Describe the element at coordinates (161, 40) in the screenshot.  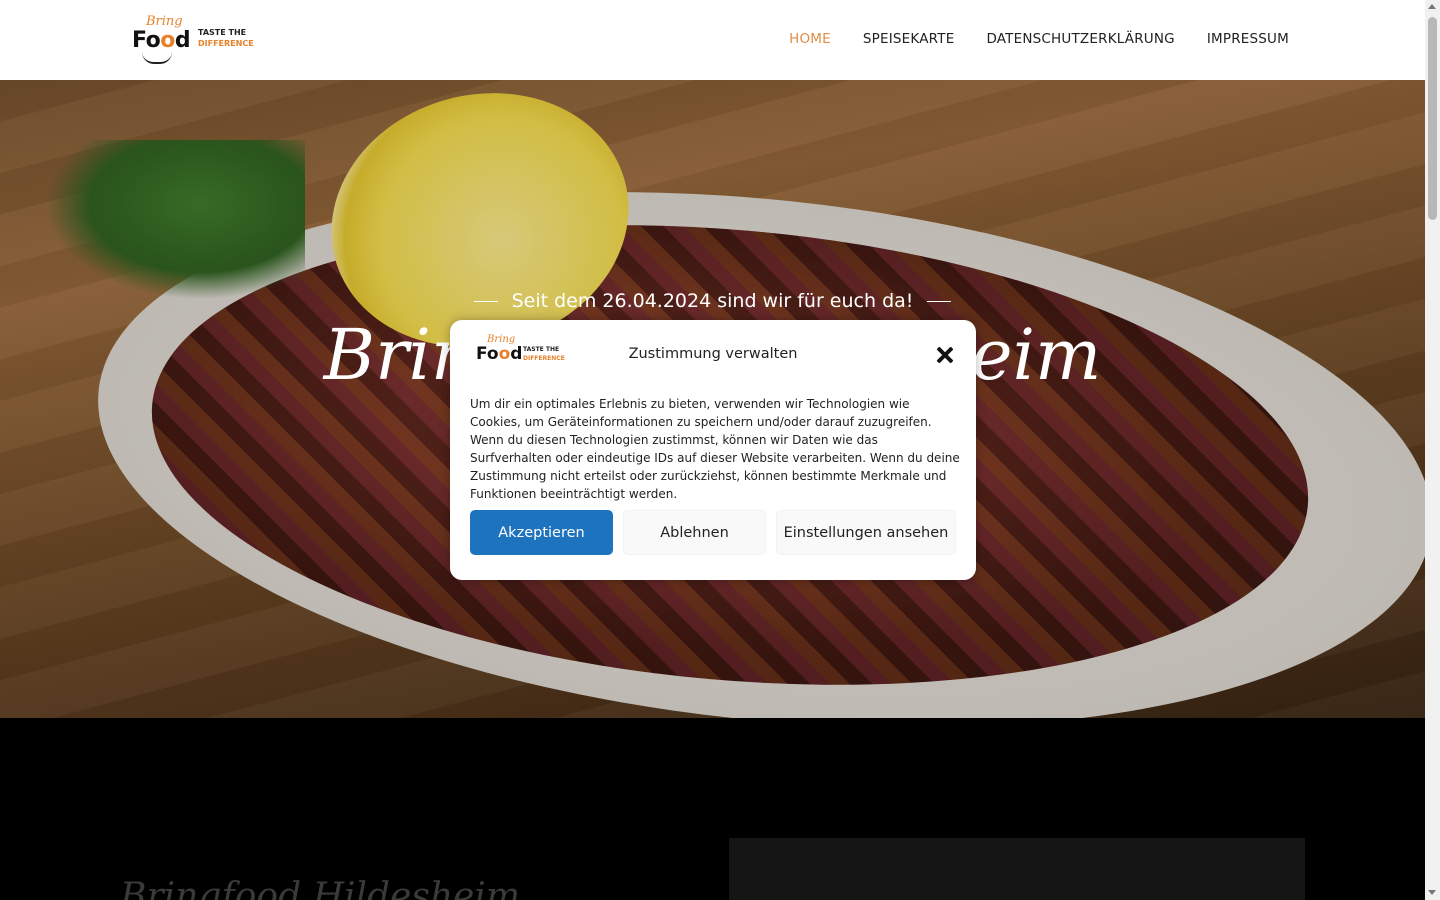
I see `logo-food-text: Food` at that location.